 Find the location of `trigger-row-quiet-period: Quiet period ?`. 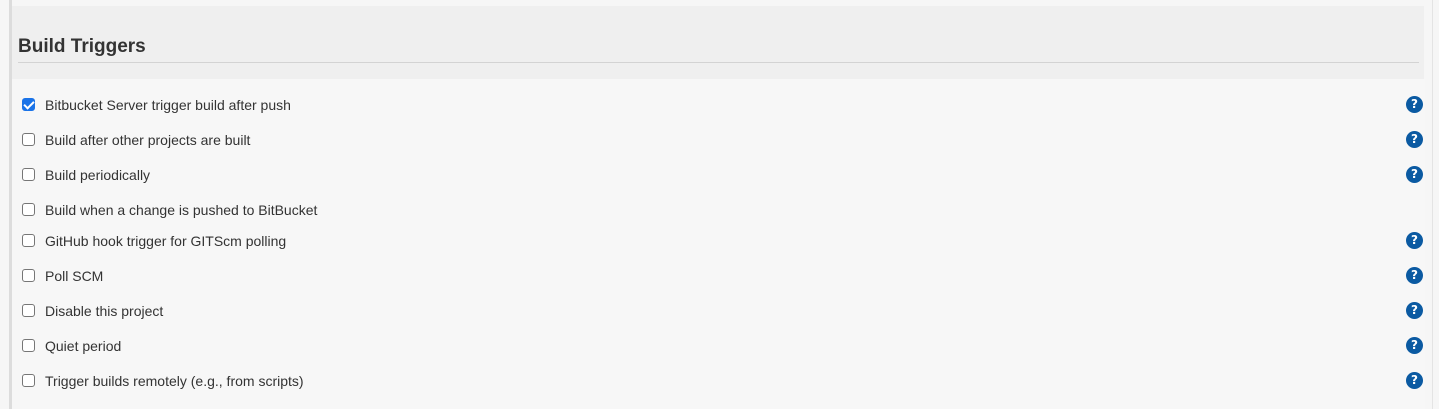

trigger-row-quiet-period: Quiet period ? is located at coordinates (722, 347).